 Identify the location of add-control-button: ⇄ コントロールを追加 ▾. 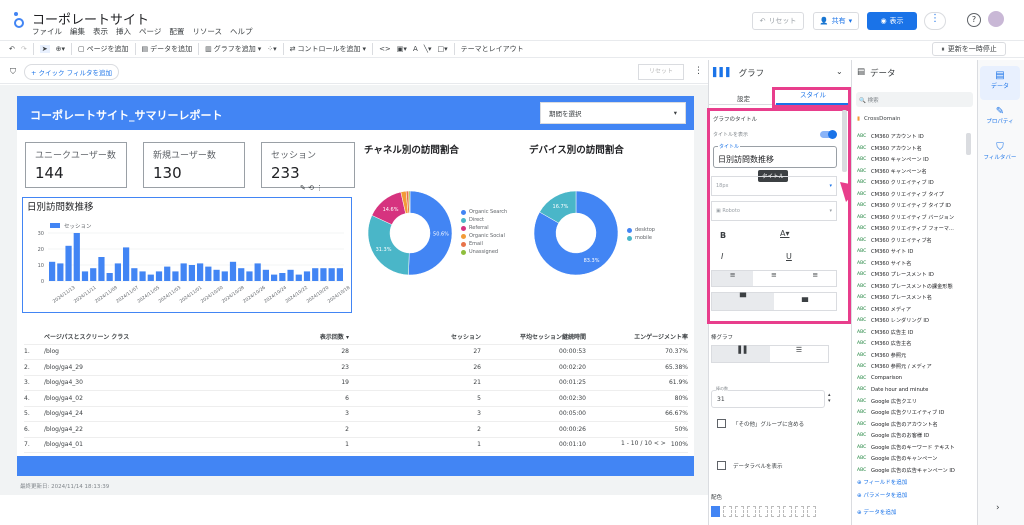
(328, 49).